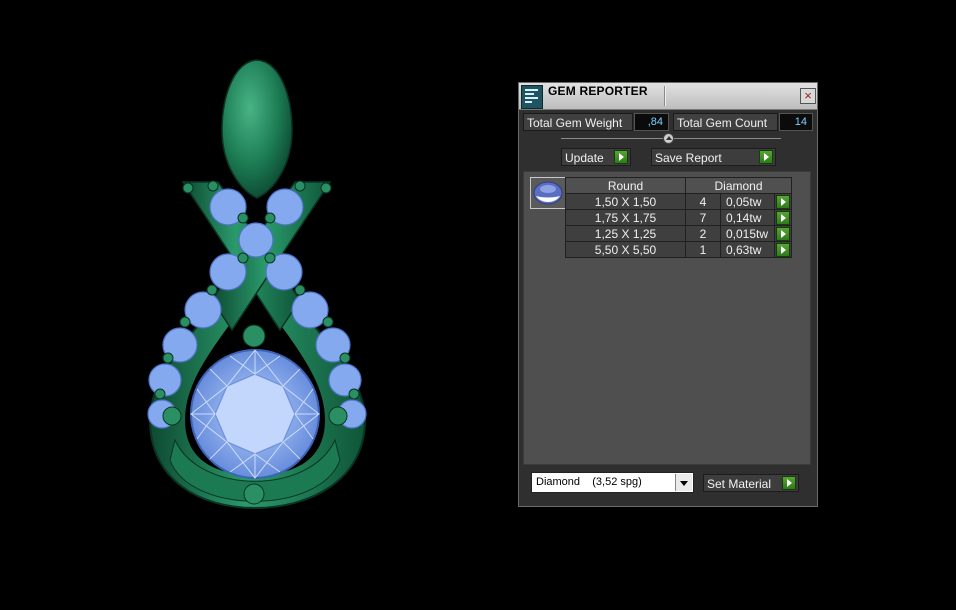 Image resolution: width=956 pixels, height=610 pixels. What do you see at coordinates (668, 96) in the screenshot?
I see `title-bar: GEM REPORTER ×` at bounding box center [668, 96].